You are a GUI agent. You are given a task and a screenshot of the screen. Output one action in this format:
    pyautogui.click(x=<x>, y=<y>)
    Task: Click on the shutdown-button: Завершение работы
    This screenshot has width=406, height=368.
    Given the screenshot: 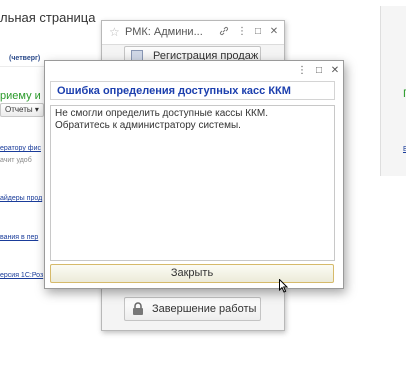 What is the action you would take?
    pyautogui.click(x=192, y=309)
    